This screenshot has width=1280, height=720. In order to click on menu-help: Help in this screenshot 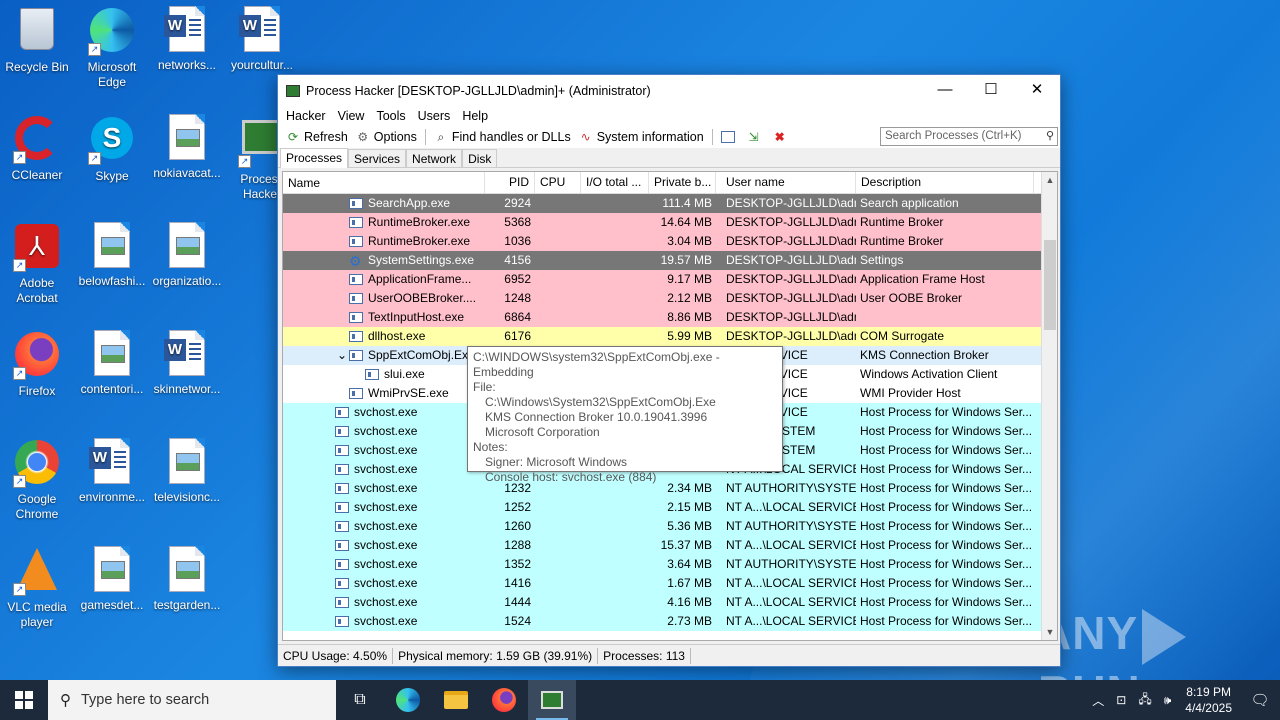, I will do `click(475, 116)`.